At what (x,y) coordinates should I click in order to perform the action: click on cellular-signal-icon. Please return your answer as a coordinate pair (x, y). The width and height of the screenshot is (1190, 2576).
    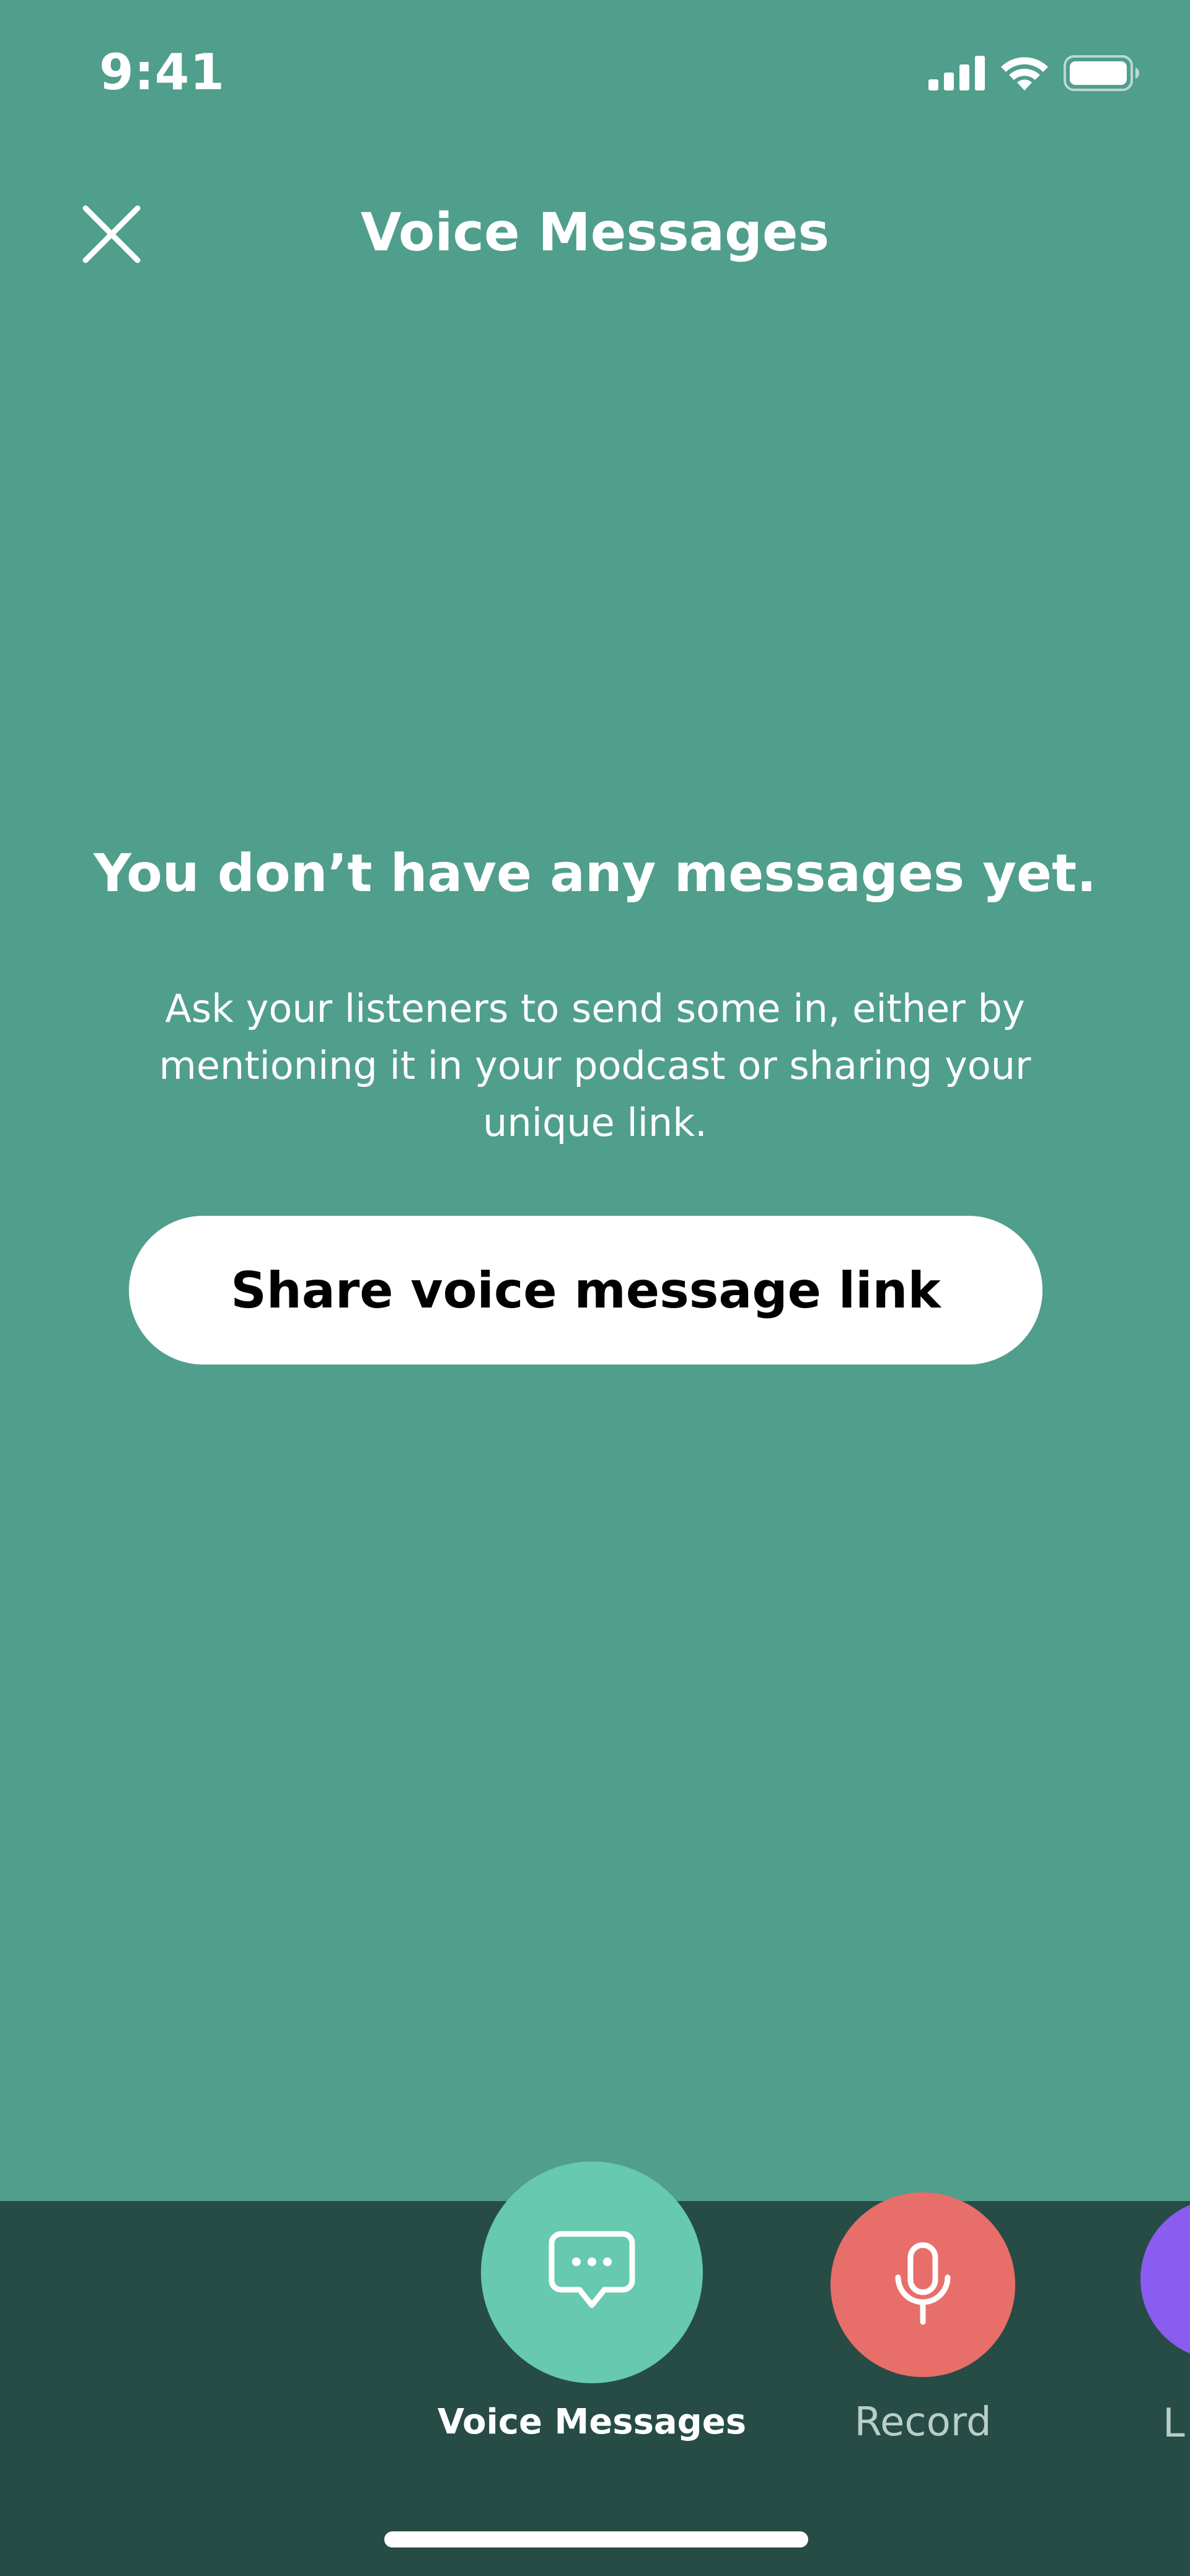
    Looking at the image, I should click on (956, 73).